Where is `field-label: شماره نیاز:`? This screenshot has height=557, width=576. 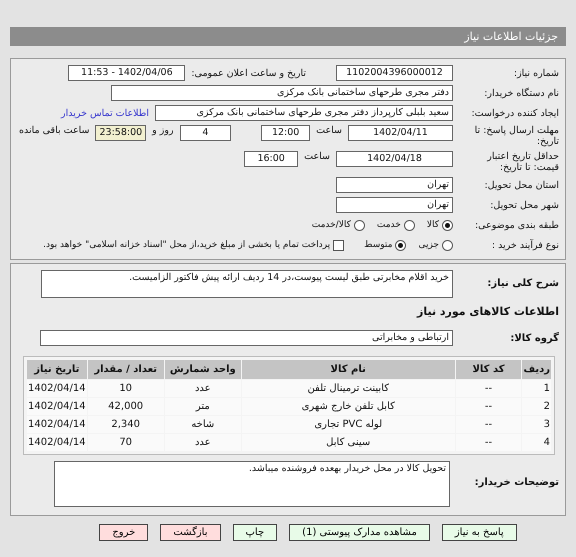
field-label: شماره نیاز: is located at coordinates (535, 73).